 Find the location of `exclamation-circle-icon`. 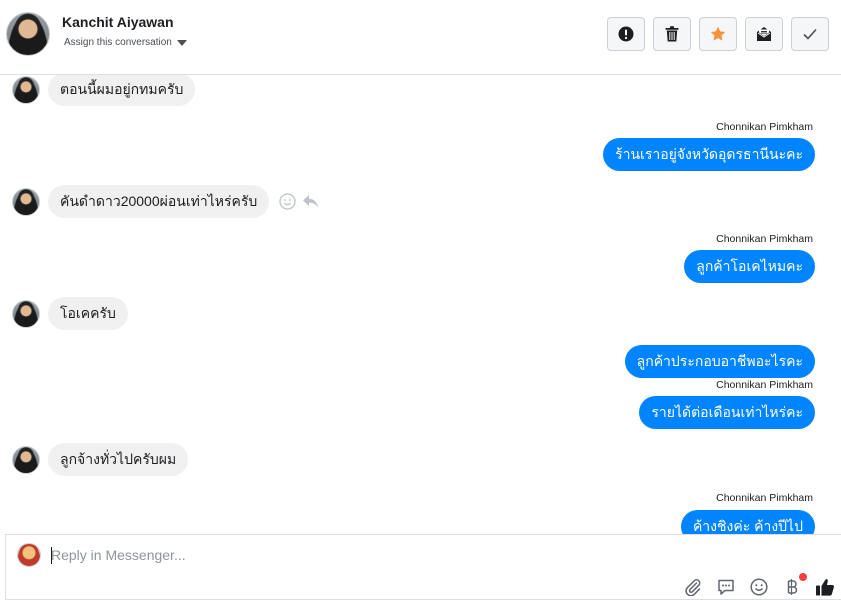

exclamation-circle-icon is located at coordinates (626, 34).